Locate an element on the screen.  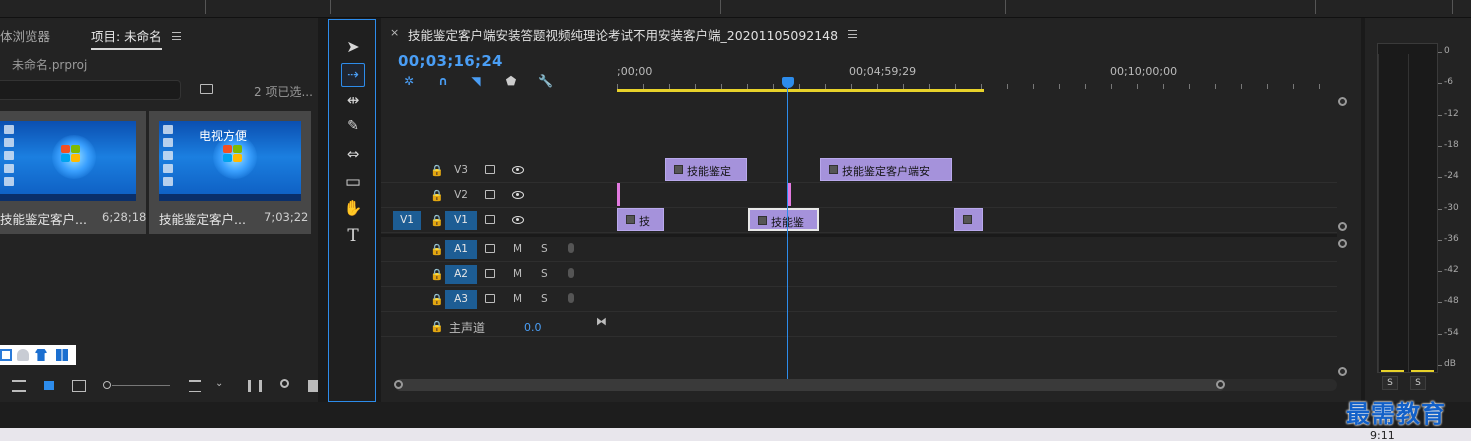
track-name: A1 is located at coordinates (461, 249).